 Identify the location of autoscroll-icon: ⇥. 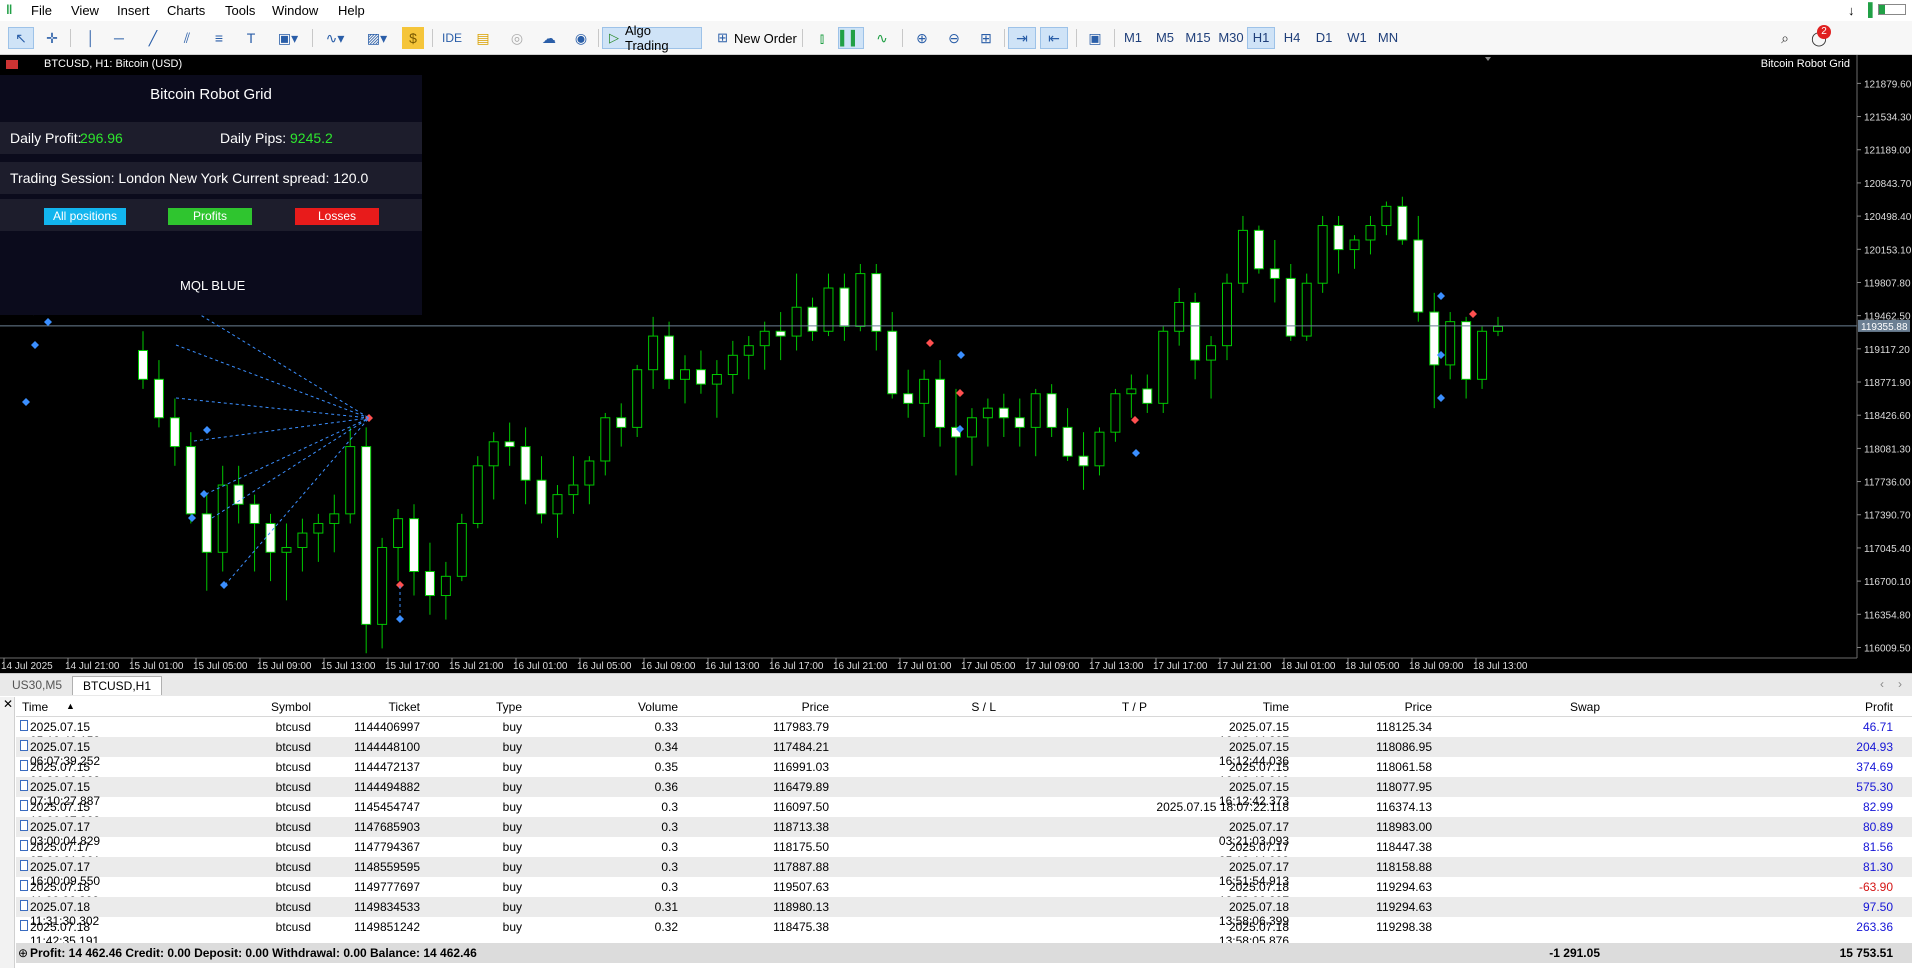
(1022, 38).